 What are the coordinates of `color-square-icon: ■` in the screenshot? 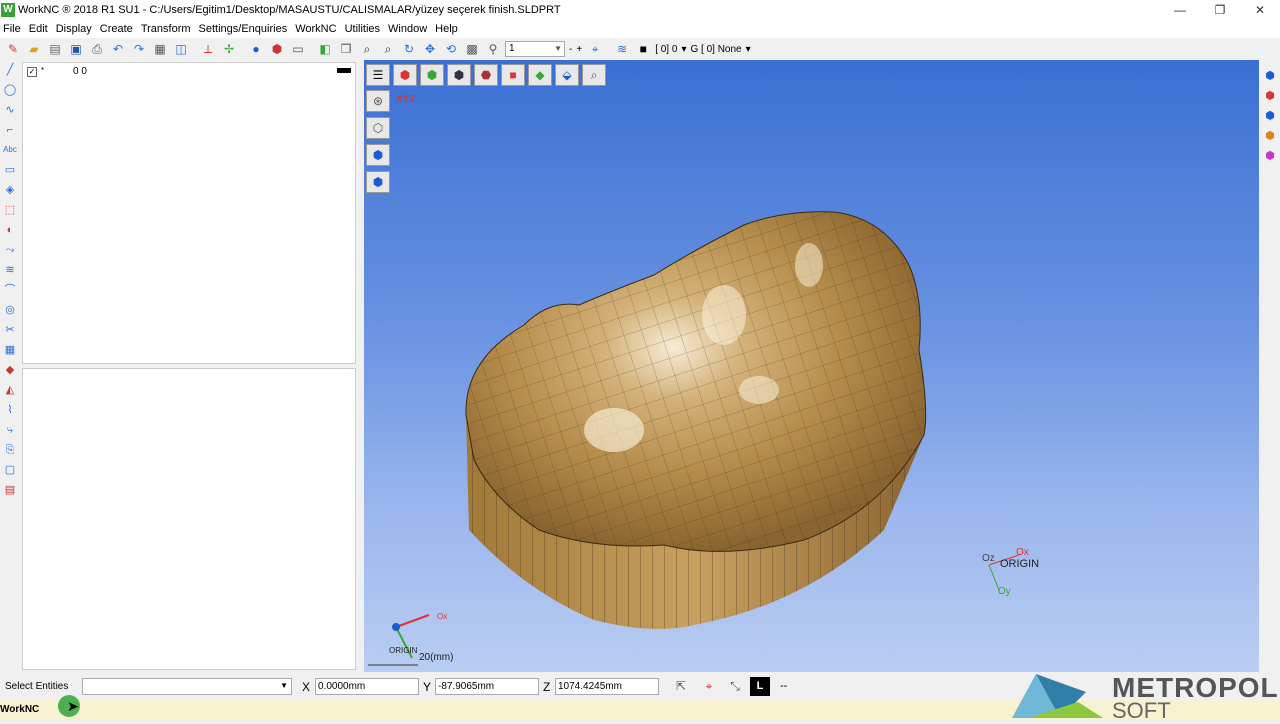 It's located at (643, 49).